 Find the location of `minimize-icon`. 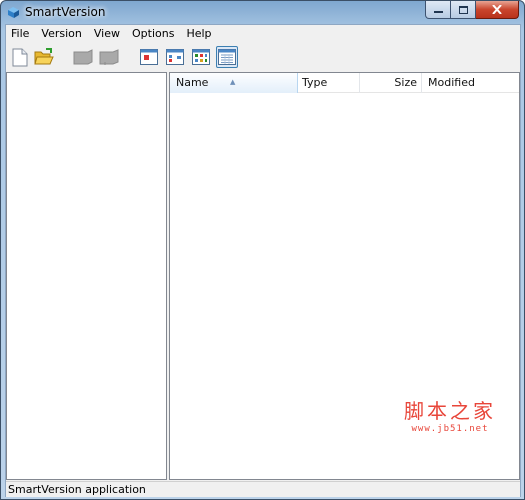

minimize-icon is located at coordinates (438, 12).